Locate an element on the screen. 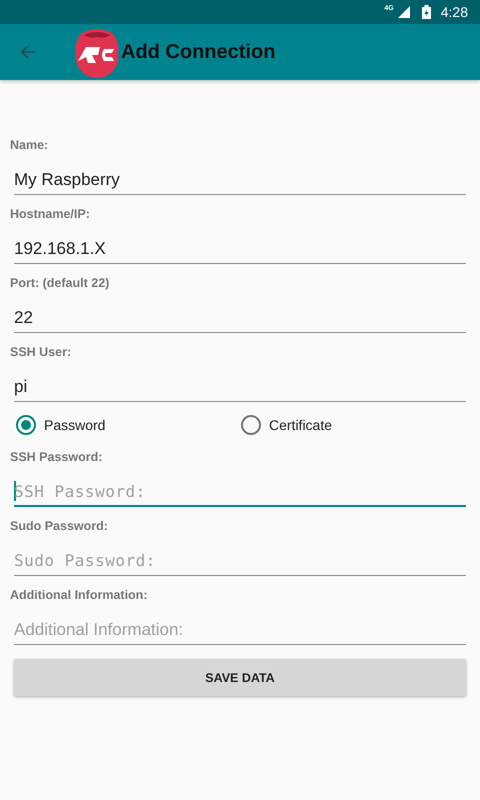 Image resolution: width=480 pixels, height=800 pixels. field-label: Name: is located at coordinates (30, 146).